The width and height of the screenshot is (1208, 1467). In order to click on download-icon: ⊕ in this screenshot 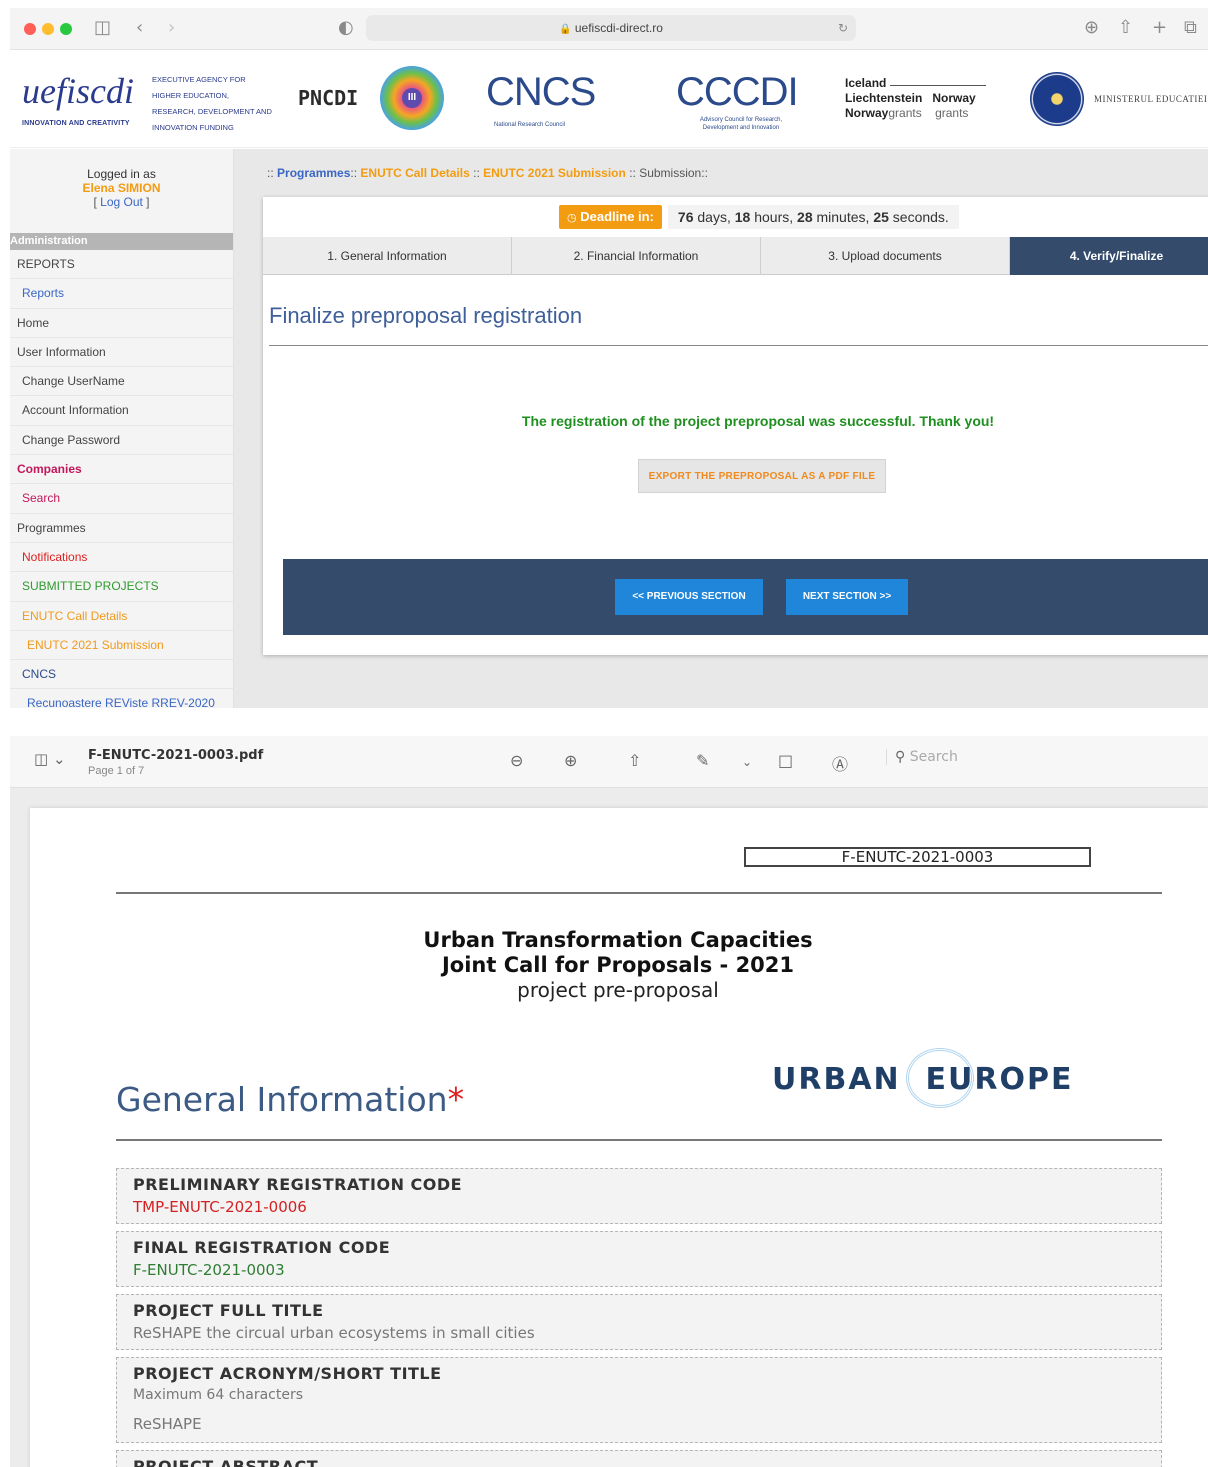, I will do `click(1091, 27)`.